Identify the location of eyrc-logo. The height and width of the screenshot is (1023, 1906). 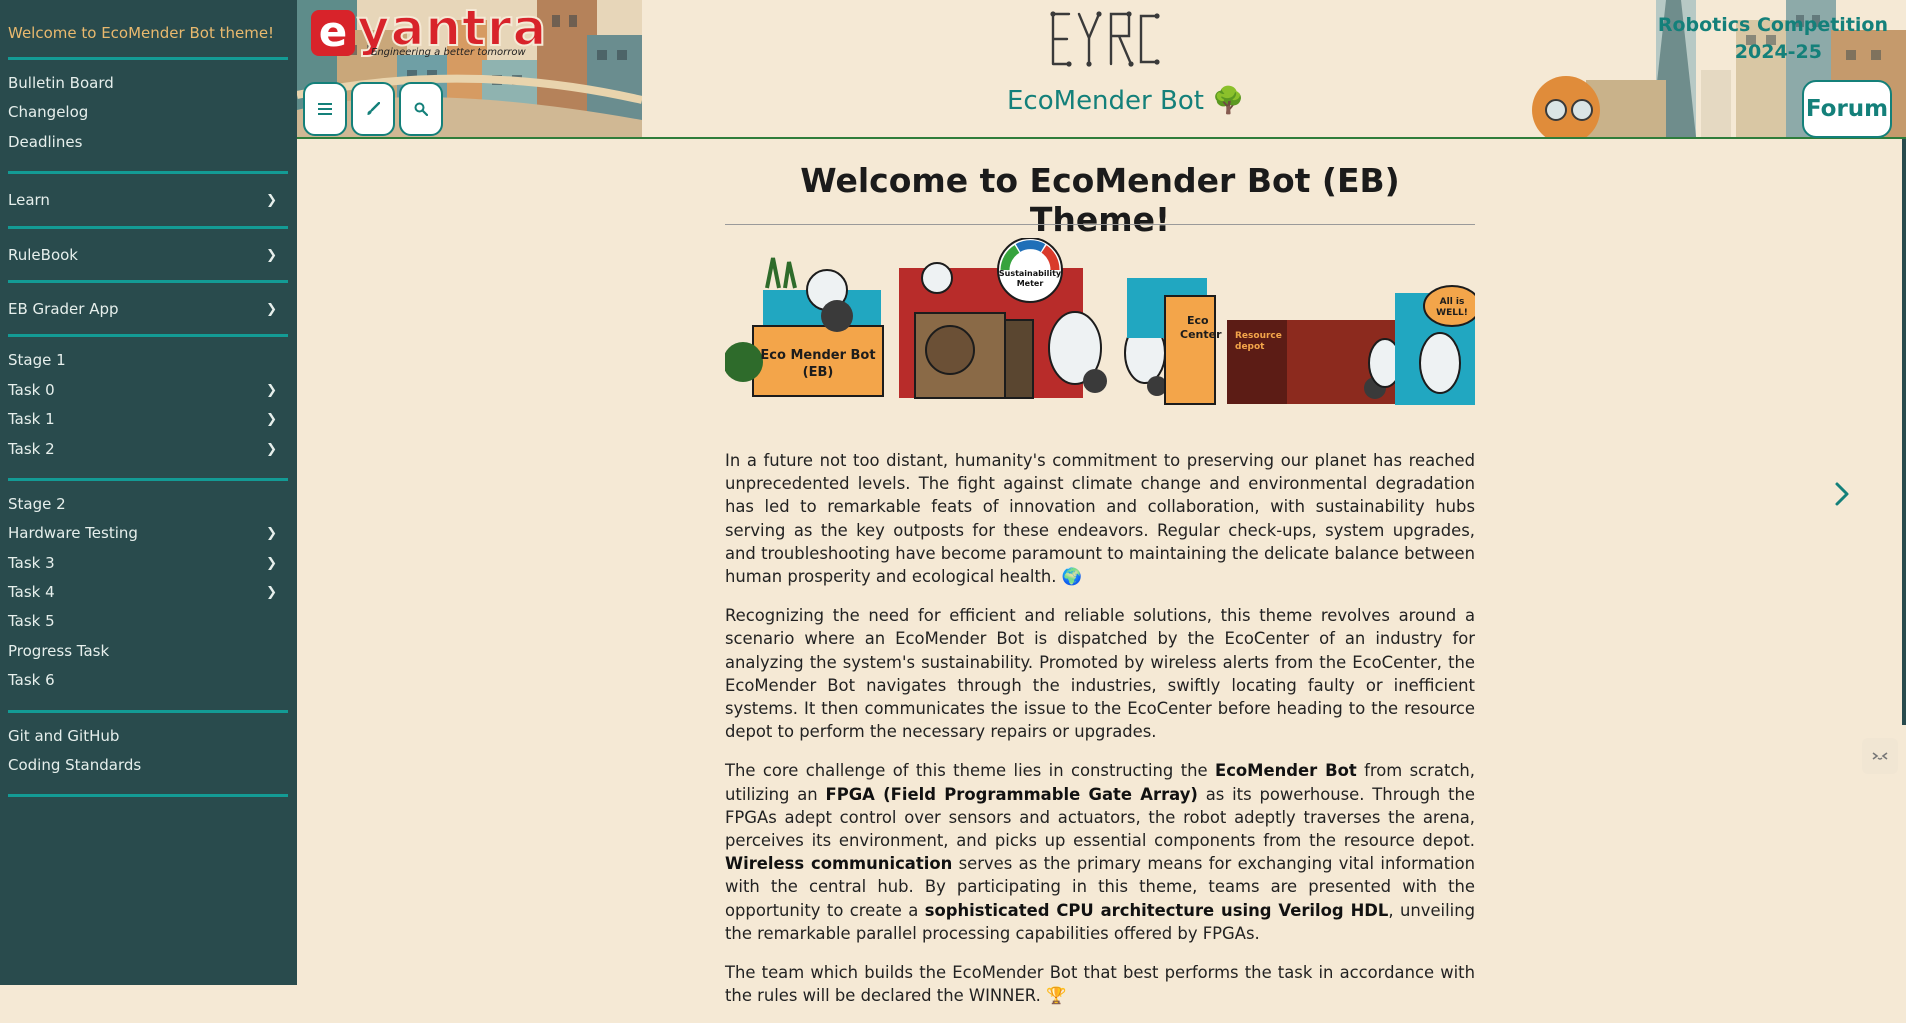
(1105, 39).